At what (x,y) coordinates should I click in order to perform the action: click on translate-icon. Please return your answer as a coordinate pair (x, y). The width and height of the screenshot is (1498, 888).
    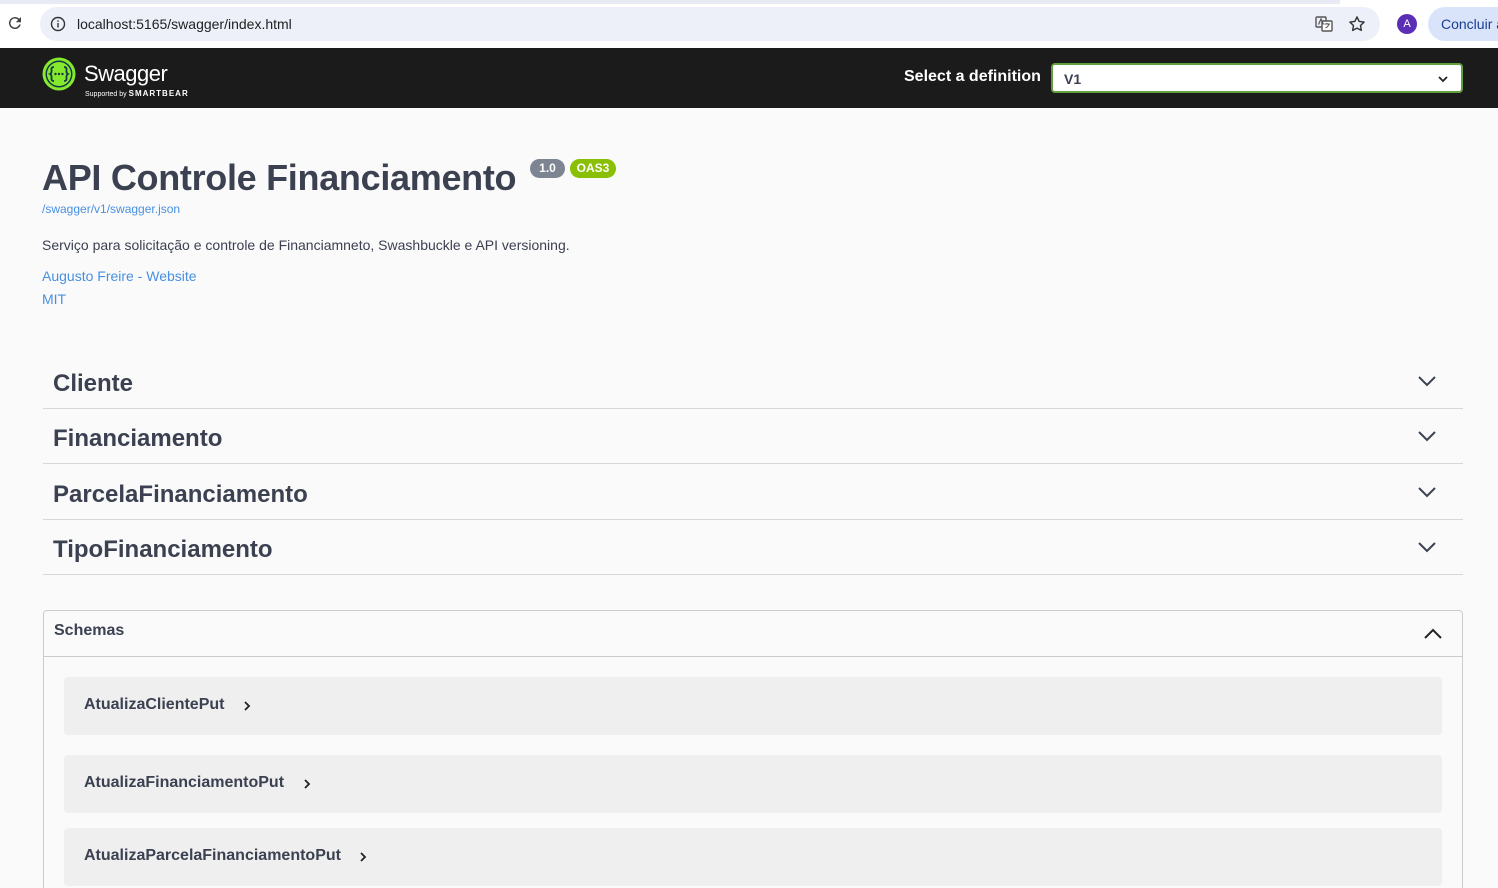
    Looking at the image, I should click on (1324, 24).